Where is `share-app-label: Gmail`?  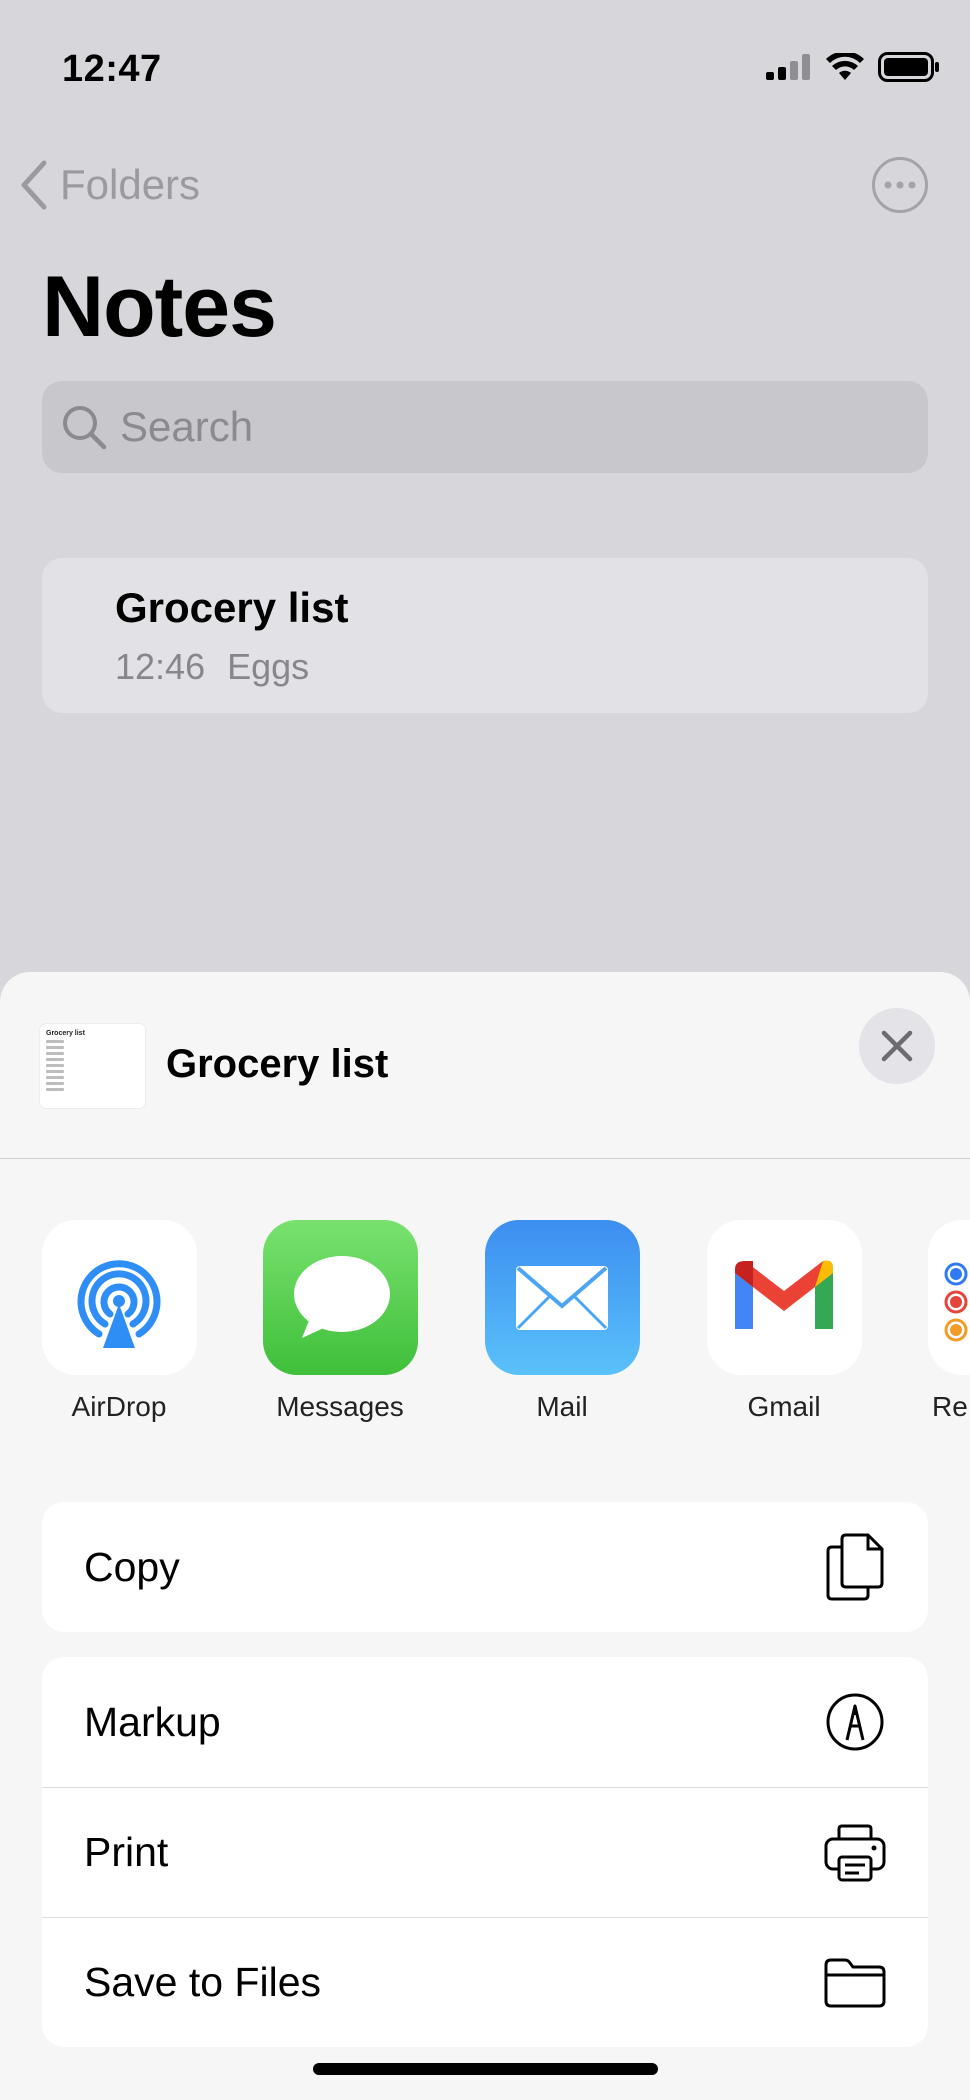 share-app-label: Gmail is located at coordinates (784, 1406).